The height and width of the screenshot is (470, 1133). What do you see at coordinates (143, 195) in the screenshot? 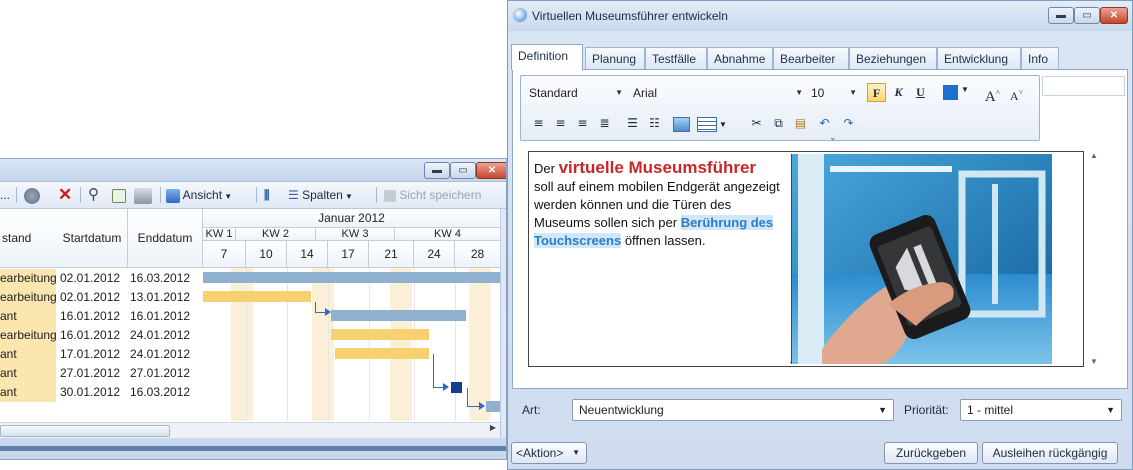
I see `print-icon` at bounding box center [143, 195].